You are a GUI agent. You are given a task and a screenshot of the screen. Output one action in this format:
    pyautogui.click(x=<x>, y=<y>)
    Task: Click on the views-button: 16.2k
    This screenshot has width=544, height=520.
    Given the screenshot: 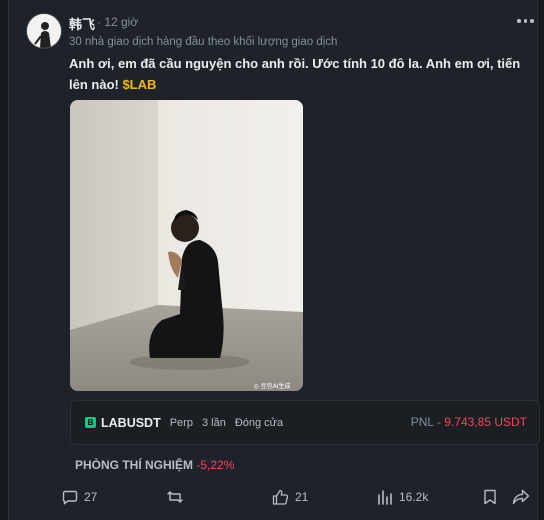 What is the action you would take?
    pyautogui.click(x=402, y=497)
    